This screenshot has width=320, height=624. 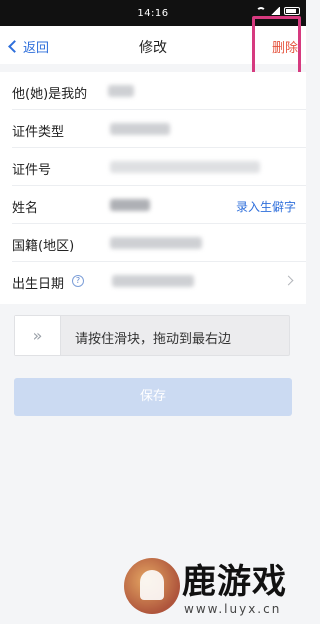 I want to click on form-row-nationality: 国籍(地区), so click(x=153, y=243).